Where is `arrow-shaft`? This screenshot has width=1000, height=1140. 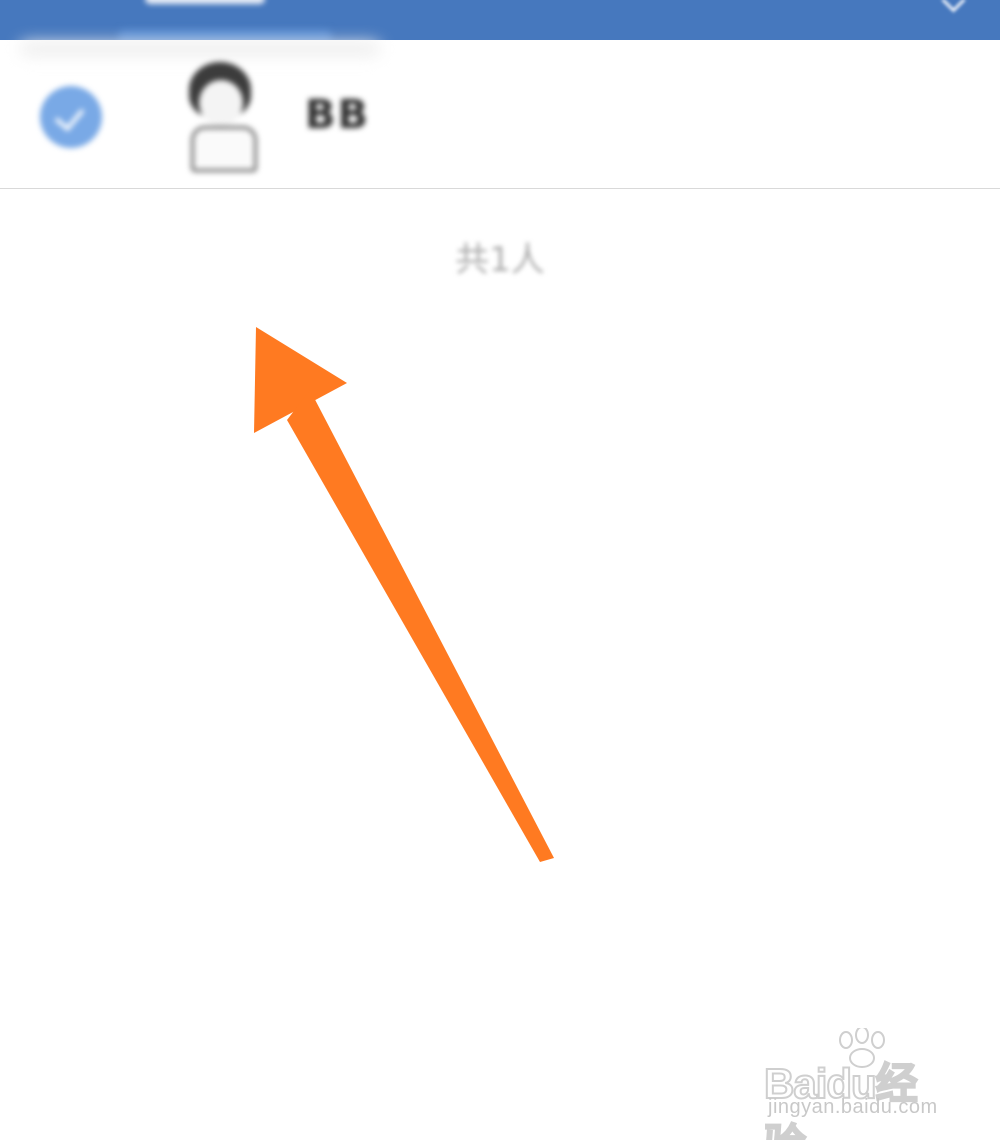 arrow-shaft is located at coordinates (420, 626).